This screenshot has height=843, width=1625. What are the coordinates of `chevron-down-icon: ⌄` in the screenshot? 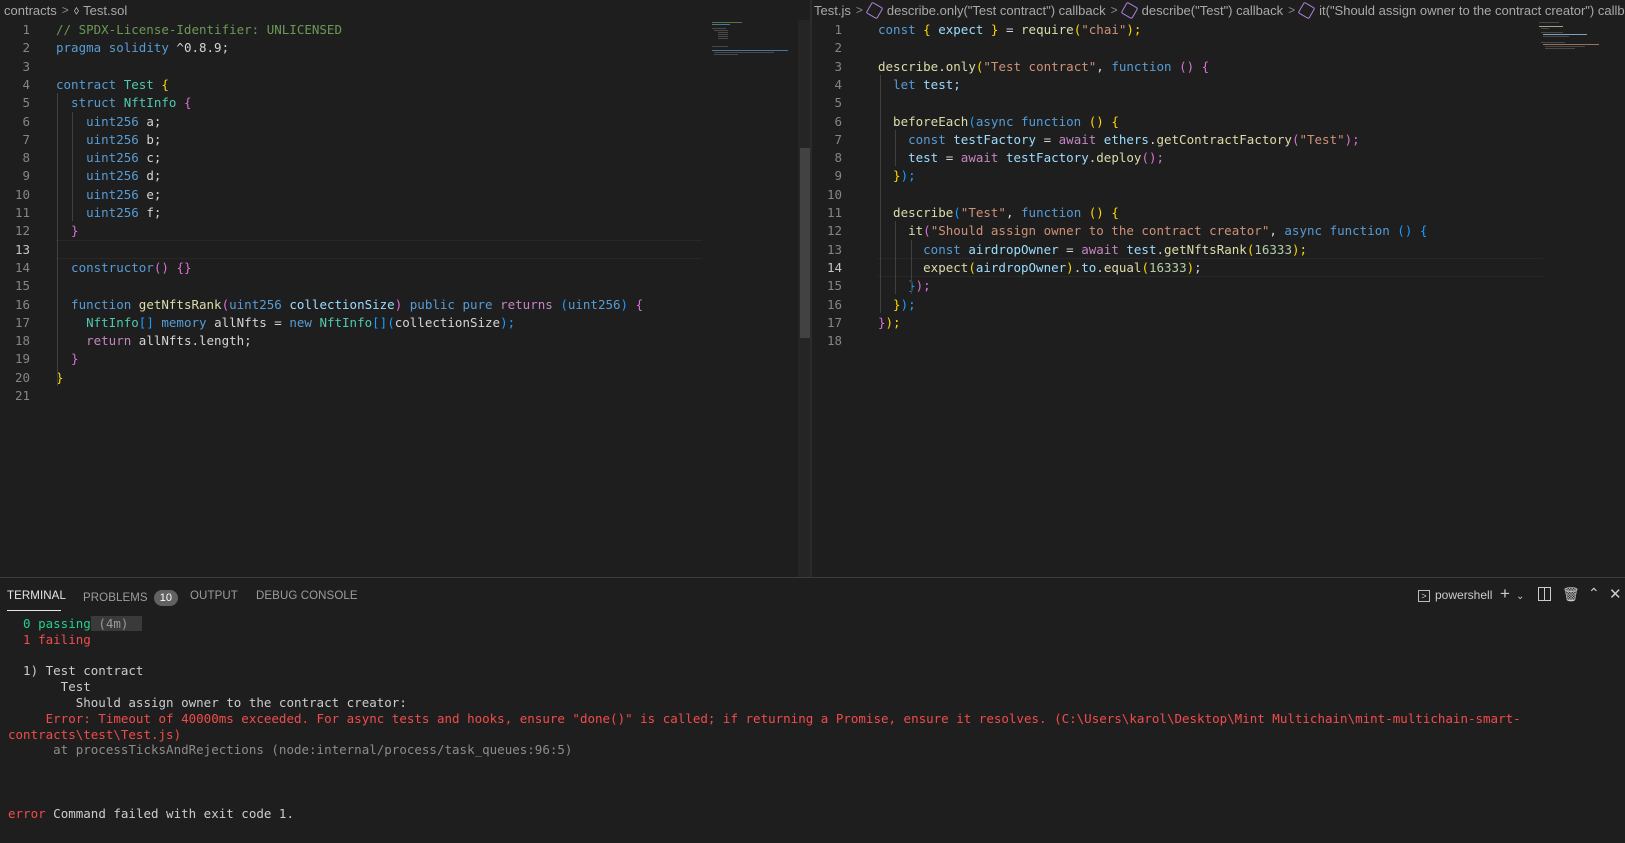 It's located at (1520, 596).